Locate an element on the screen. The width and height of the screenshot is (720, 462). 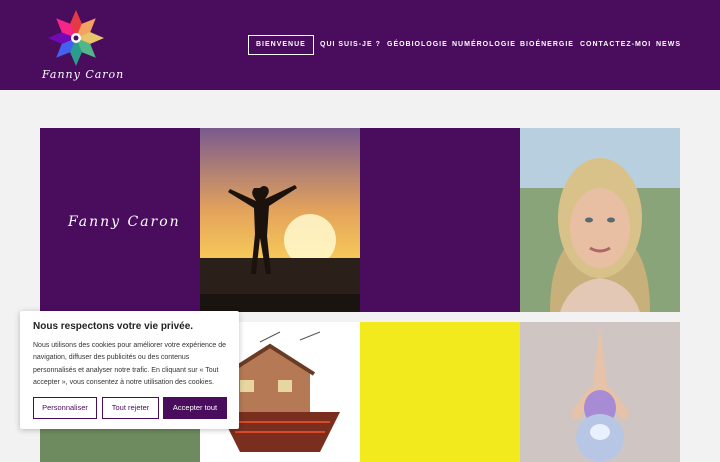
accept-all-button: Accepter tout is located at coordinates (195, 408).